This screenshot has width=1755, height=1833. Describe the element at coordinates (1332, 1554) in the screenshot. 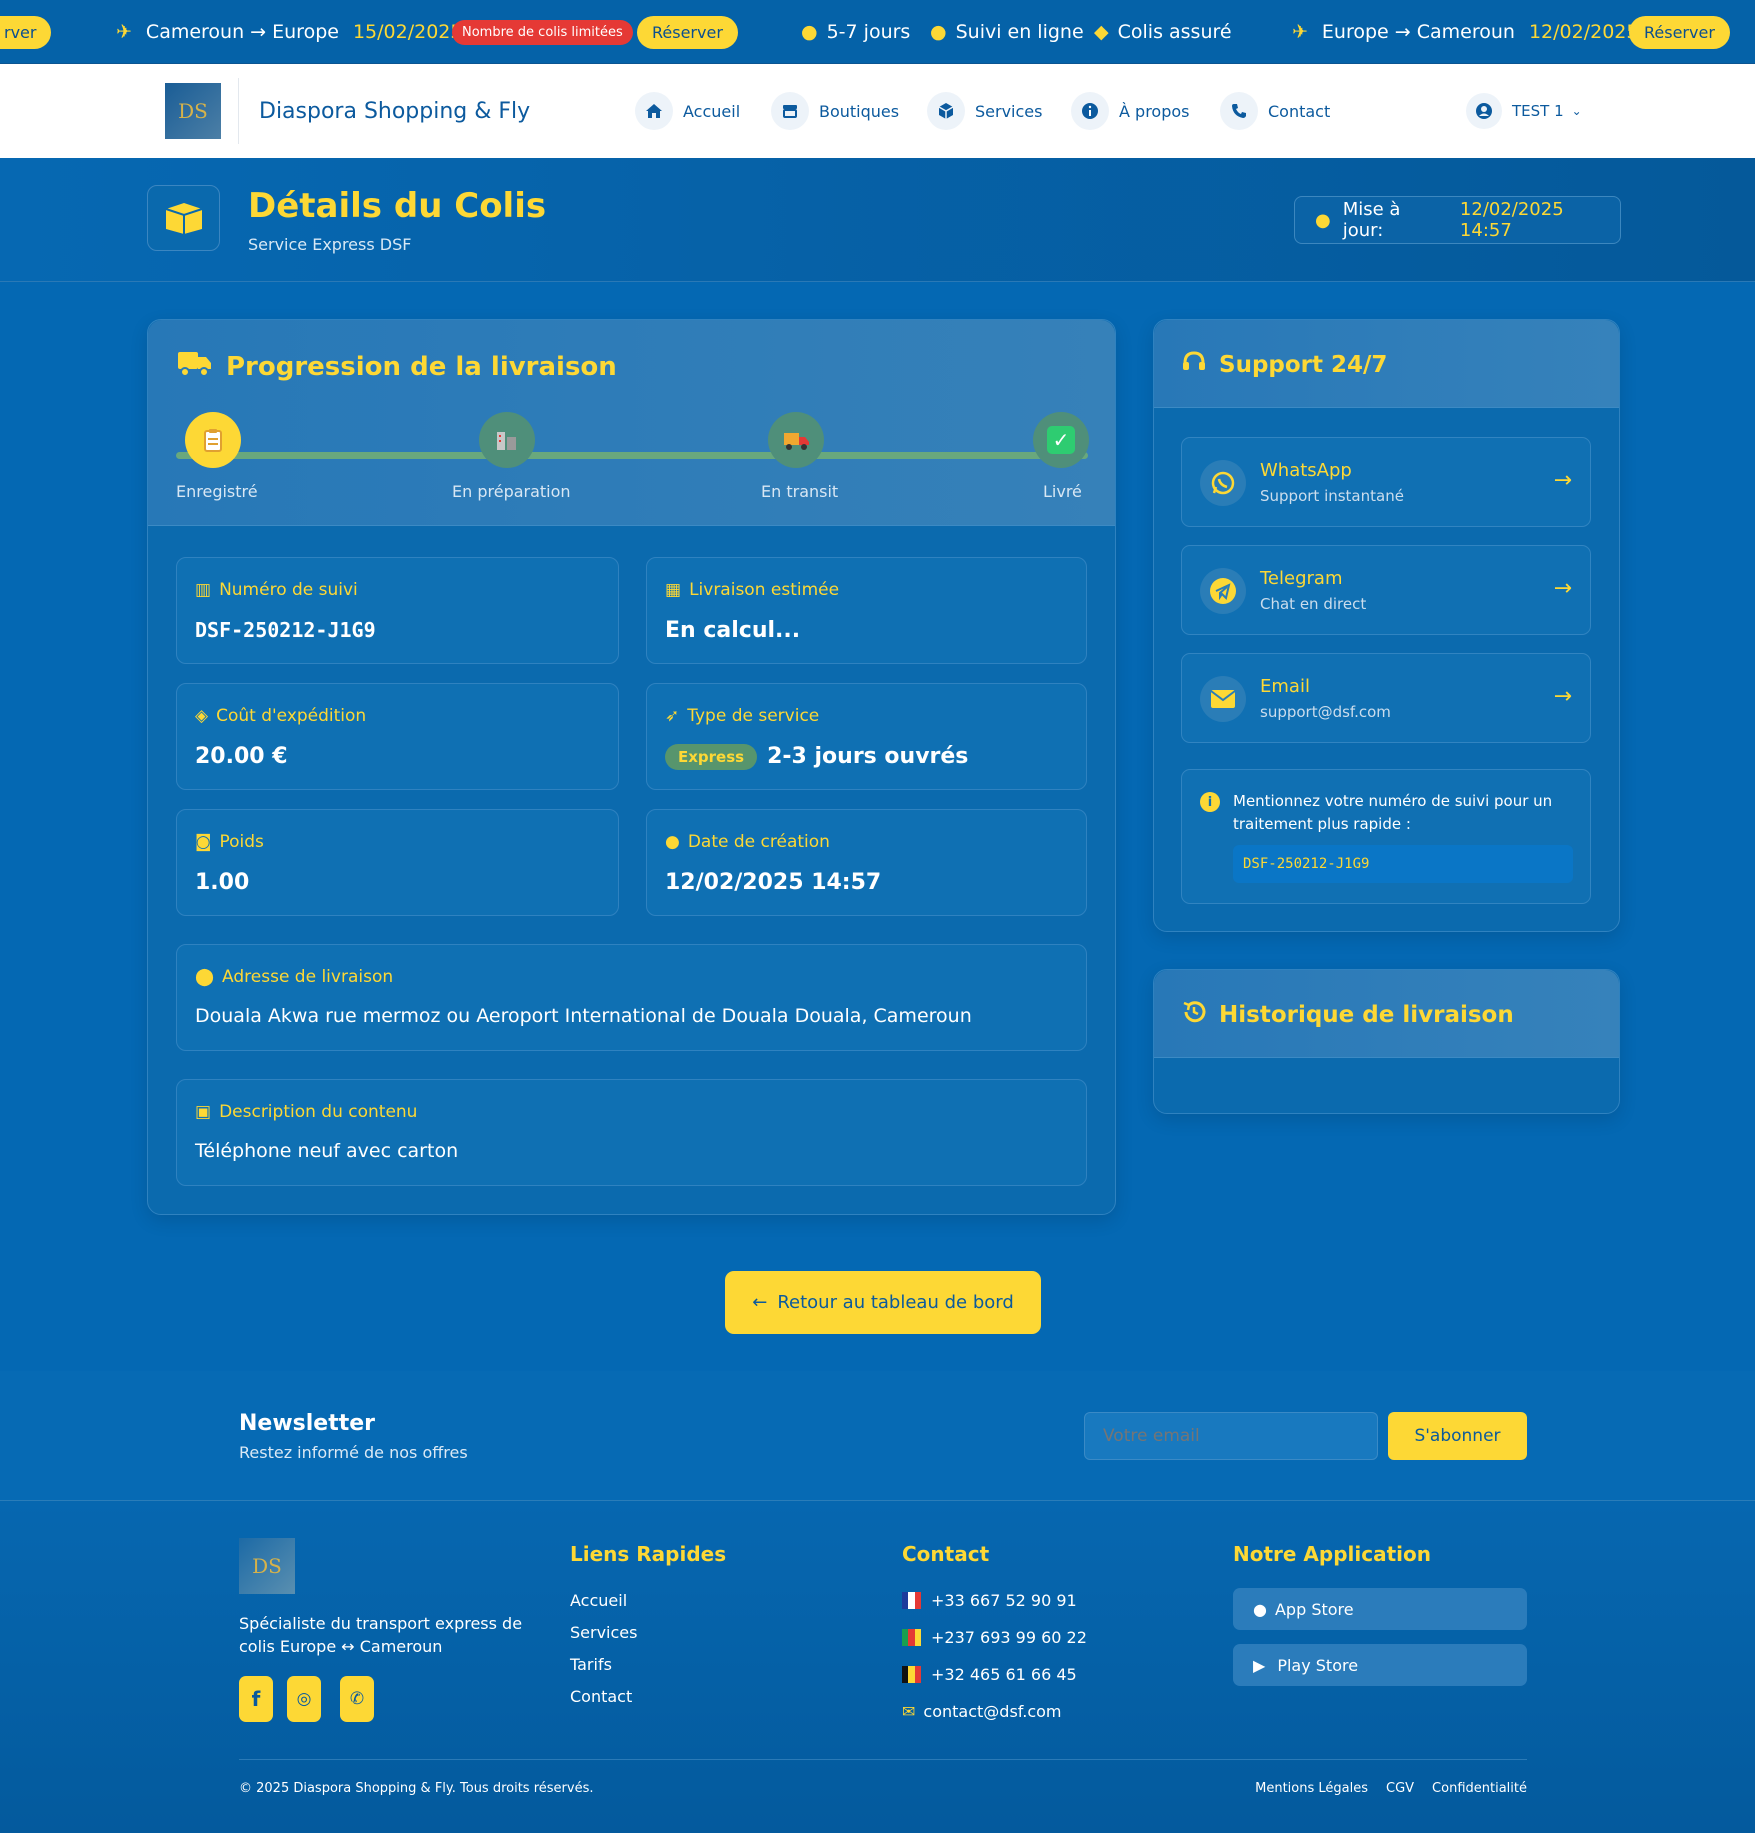

I see `app-title: Notre Application` at that location.